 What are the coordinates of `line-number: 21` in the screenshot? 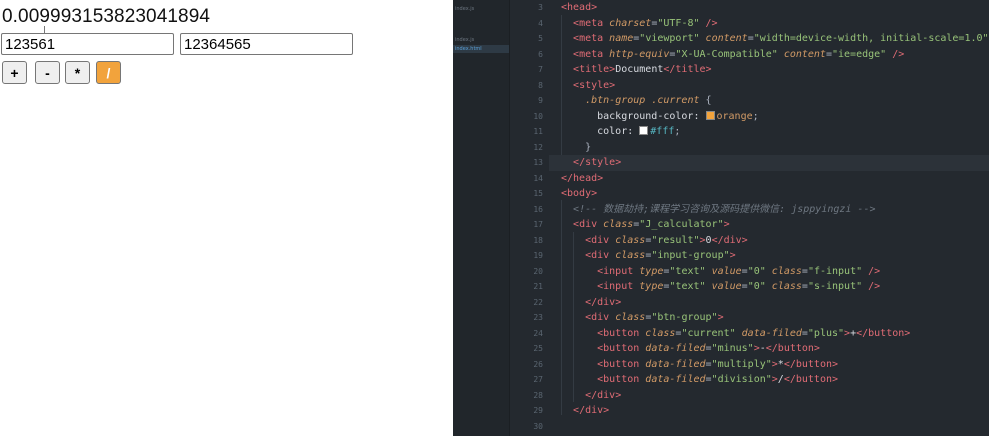 It's located at (538, 286).